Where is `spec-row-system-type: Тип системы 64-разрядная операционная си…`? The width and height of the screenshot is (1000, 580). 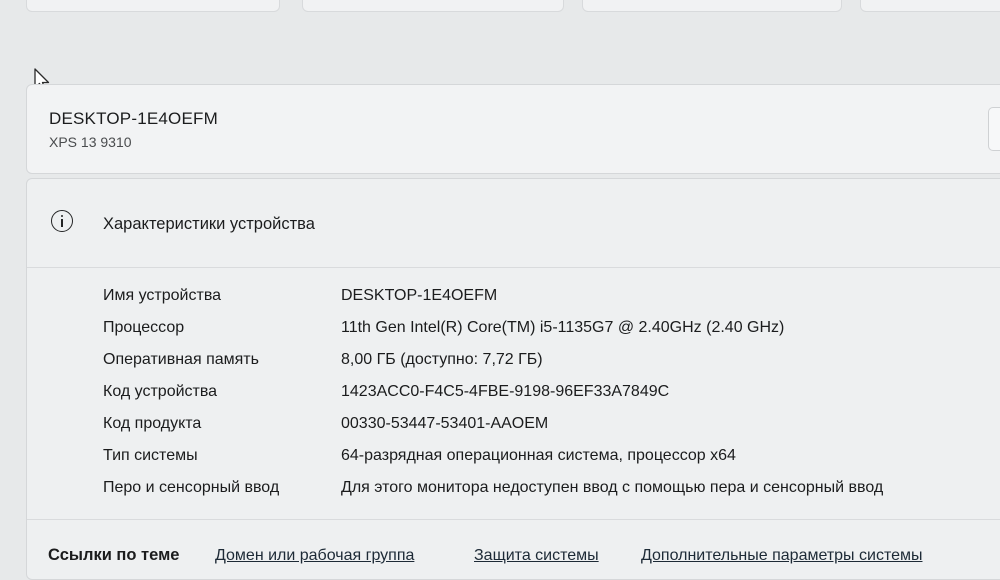
spec-row-system-type: Тип системы 64-разрядная операционная си… is located at coordinates (513, 461).